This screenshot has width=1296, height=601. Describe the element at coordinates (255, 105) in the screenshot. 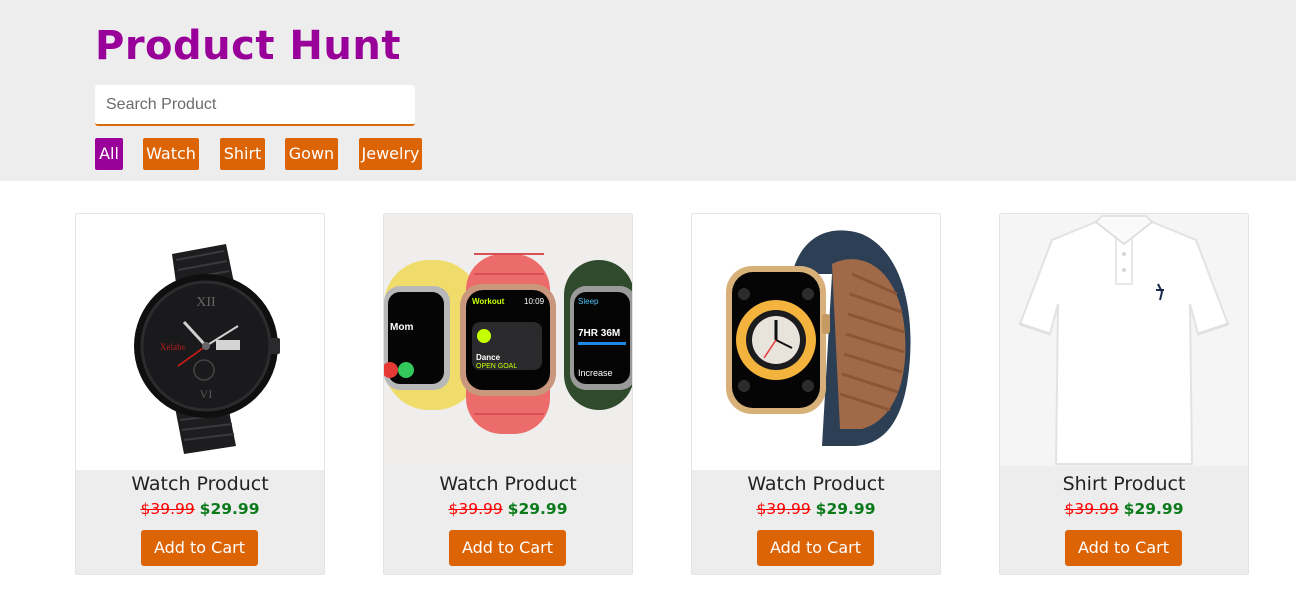

I see `search-input` at that location.